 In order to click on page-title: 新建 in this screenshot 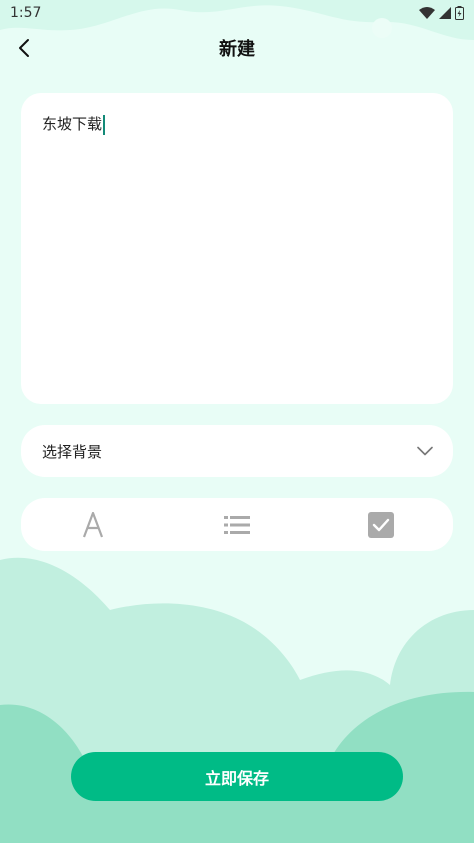, I will do `click(237, 49)`.